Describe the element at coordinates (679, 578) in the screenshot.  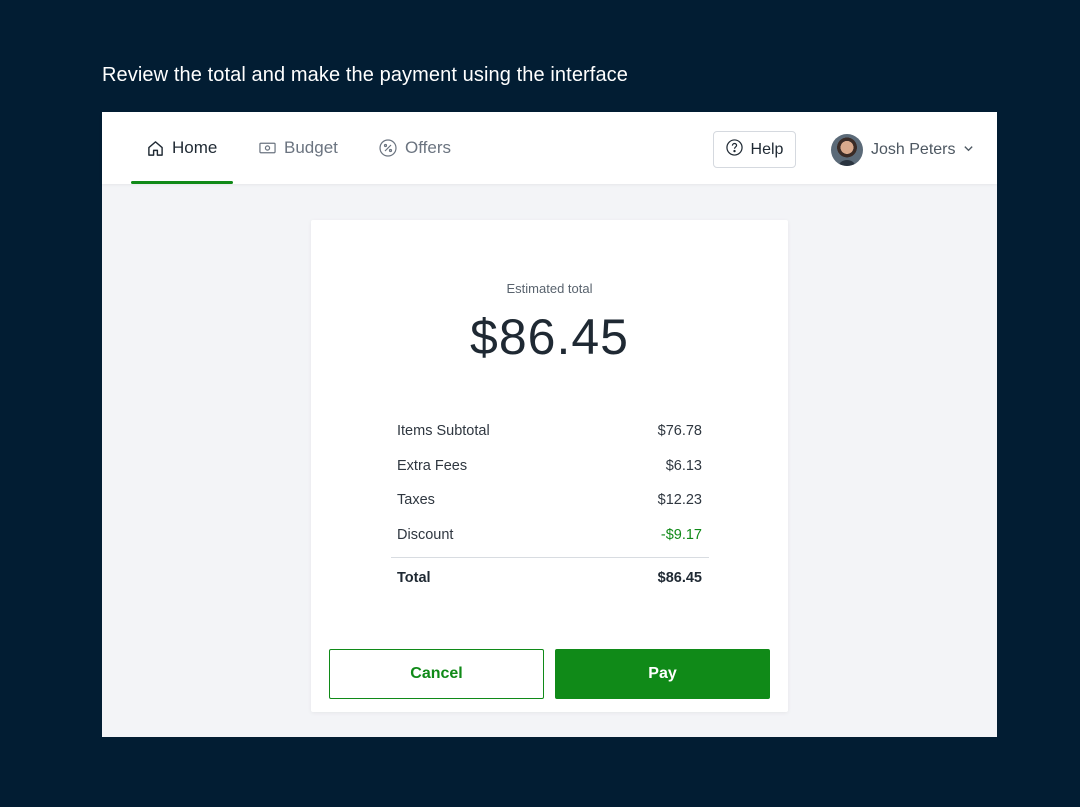
I see `total-value: $86.45` at that location.